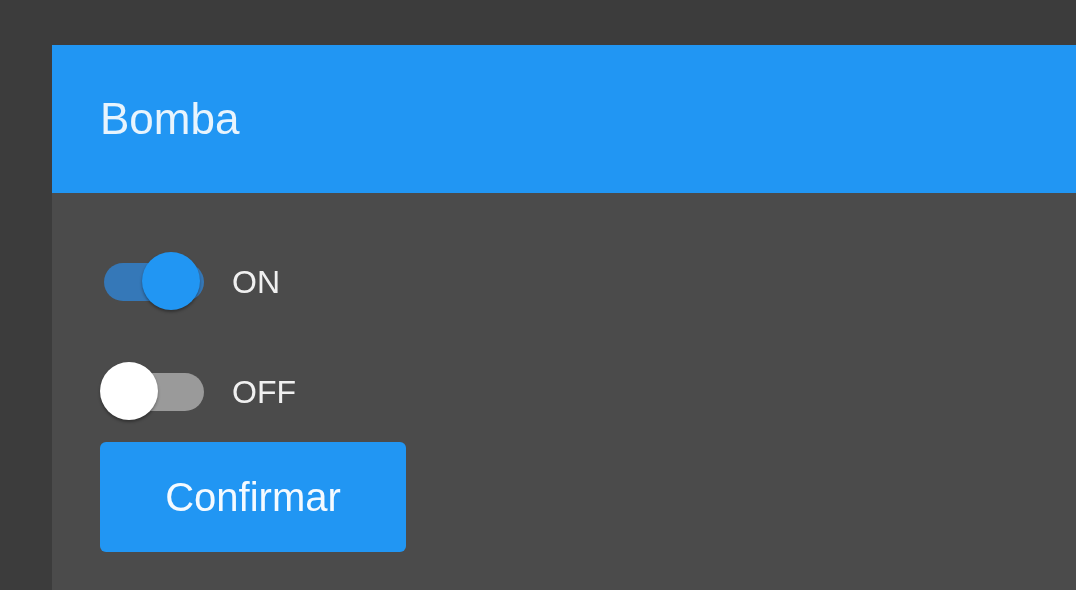 This screenshot has height=590, width=1076. Describe the element at coordinates (264, 392) in the screenshot. I see `switch-label: OFF` at that location.